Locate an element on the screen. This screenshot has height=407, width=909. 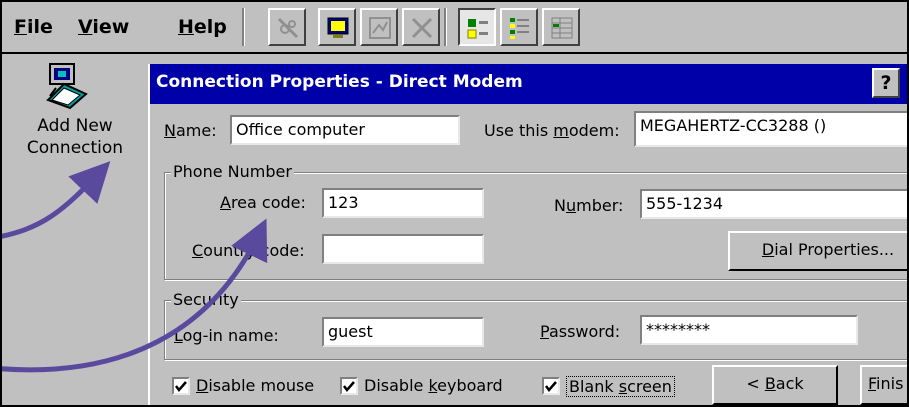
add-connection-icon is located at coordinates (67, 86).